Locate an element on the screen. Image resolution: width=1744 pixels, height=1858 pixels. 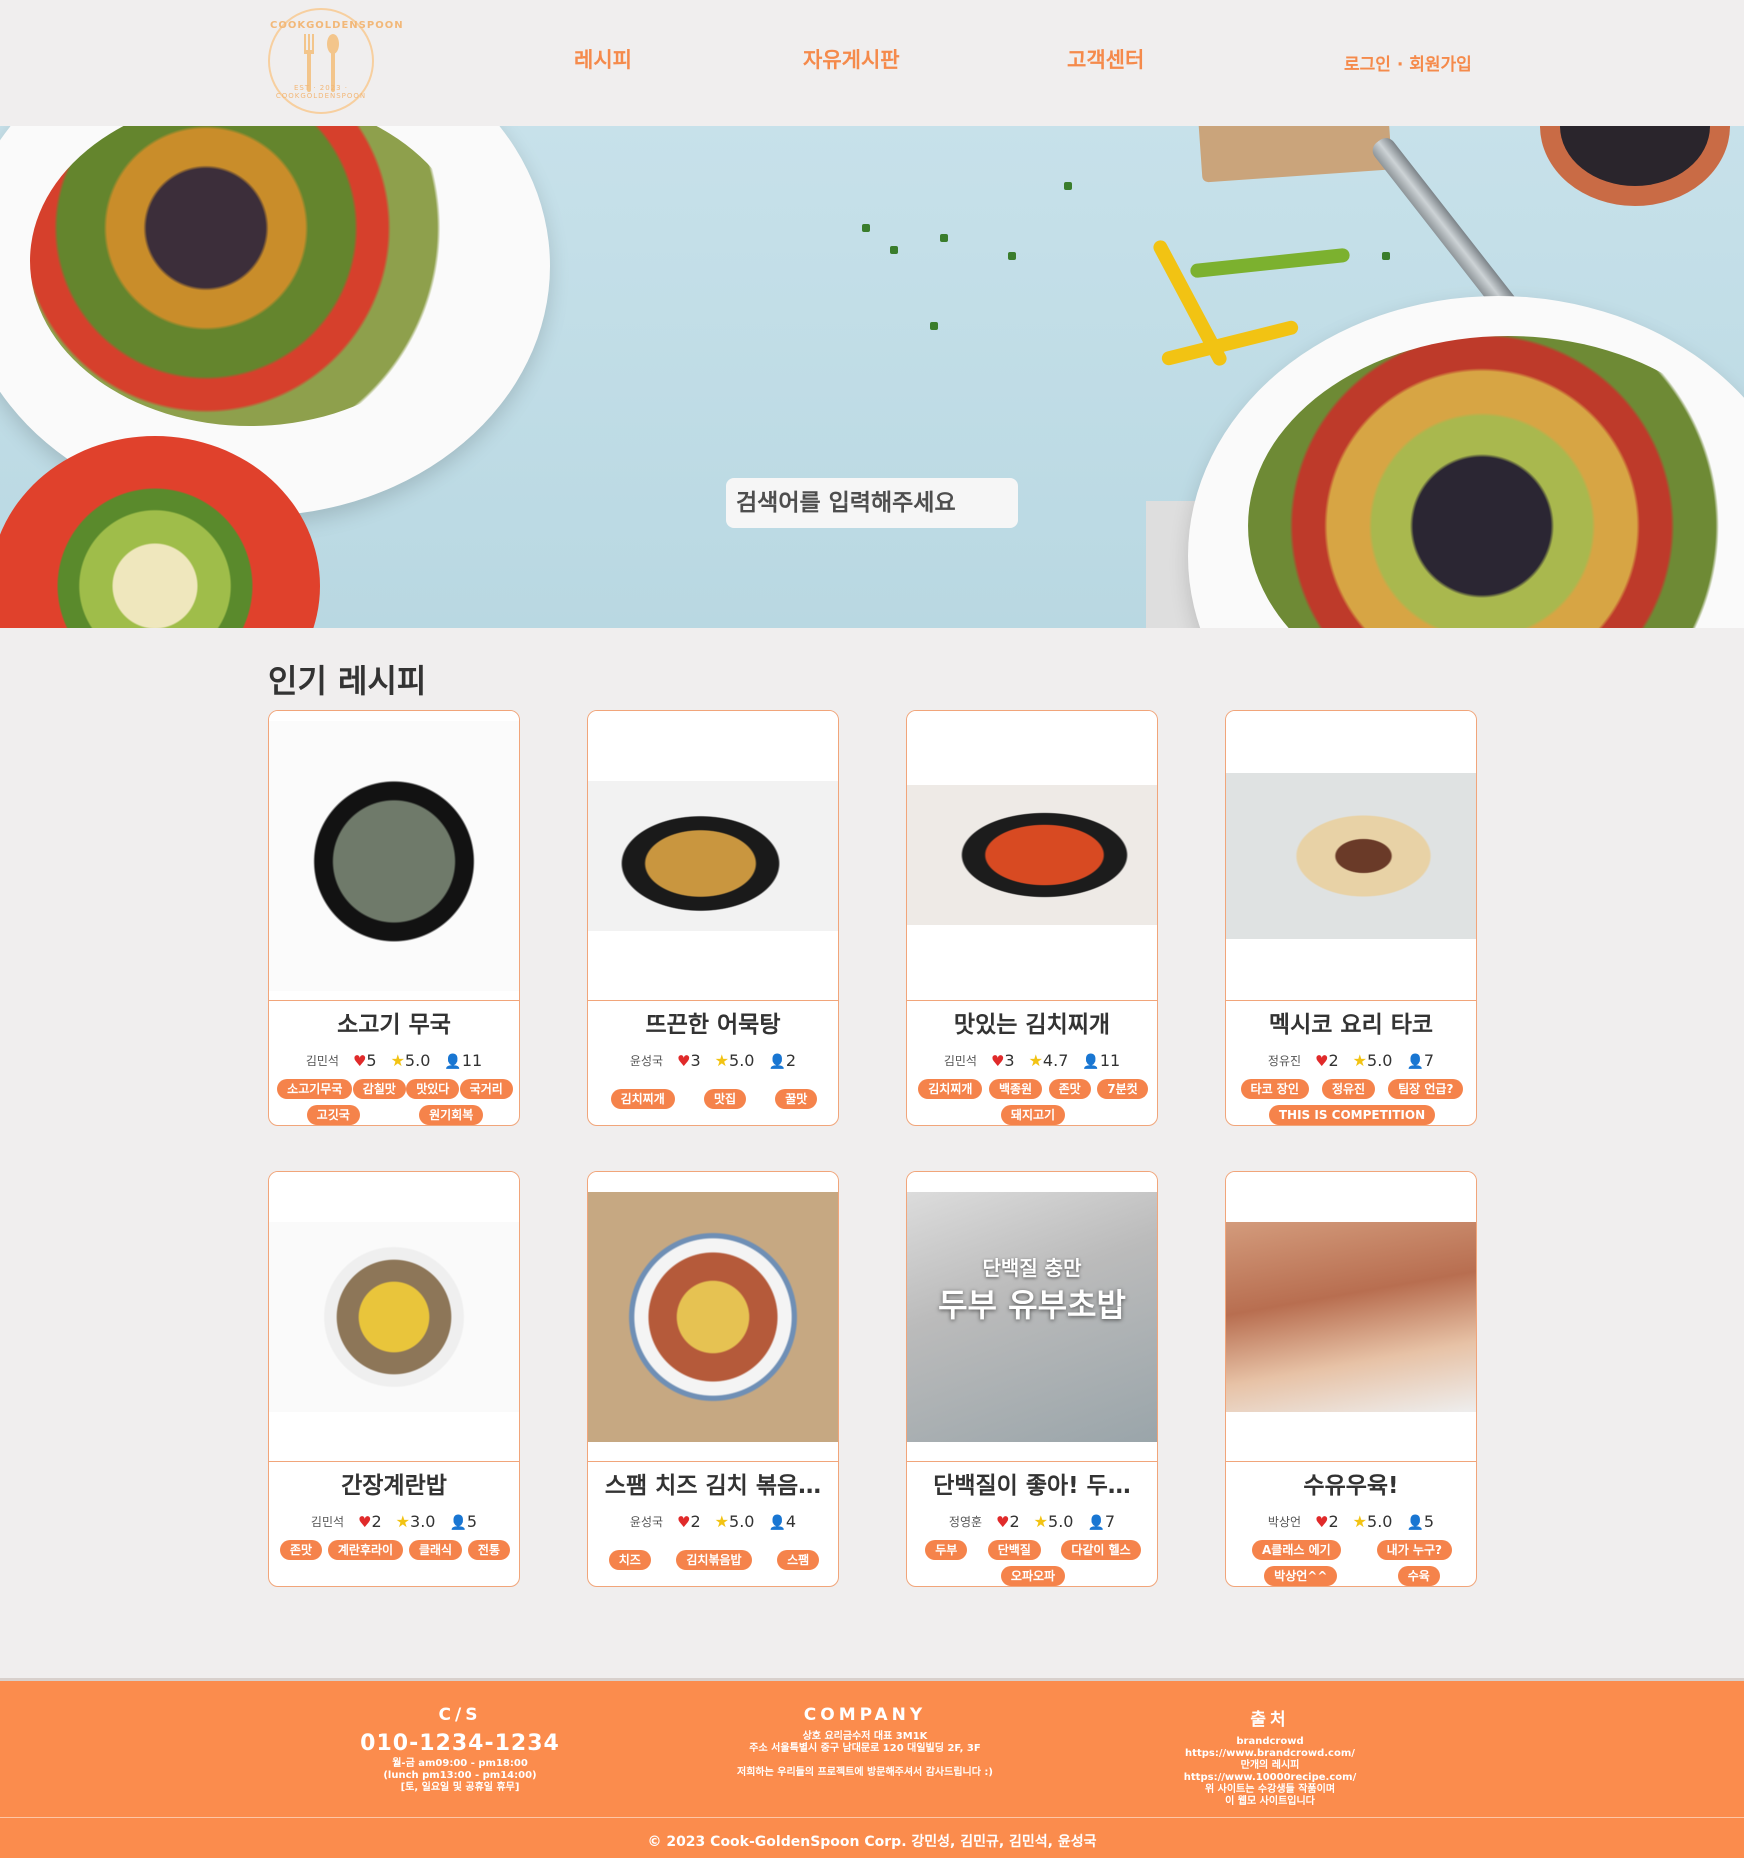
recipe-card: 수유우육! 박상언 ♥2 ★5.0 👤5 A클래스 에기 내가 누구? 박상언^^ 수육 is located at coordinates (1351, 1379).